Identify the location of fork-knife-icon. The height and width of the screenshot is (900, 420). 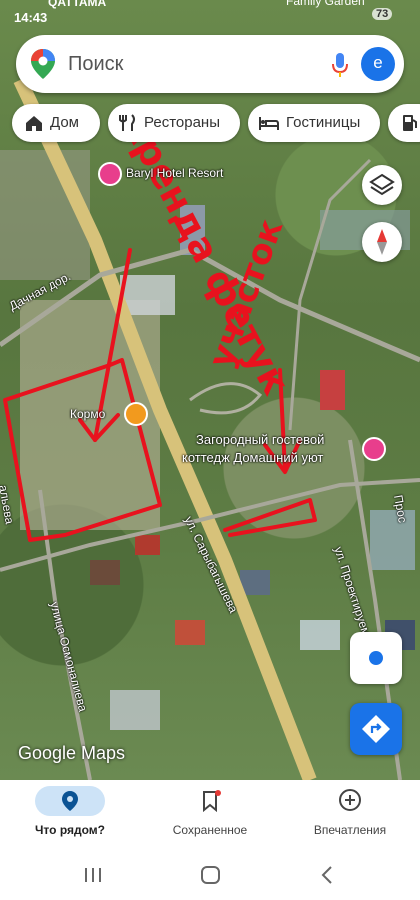
(127, 122).